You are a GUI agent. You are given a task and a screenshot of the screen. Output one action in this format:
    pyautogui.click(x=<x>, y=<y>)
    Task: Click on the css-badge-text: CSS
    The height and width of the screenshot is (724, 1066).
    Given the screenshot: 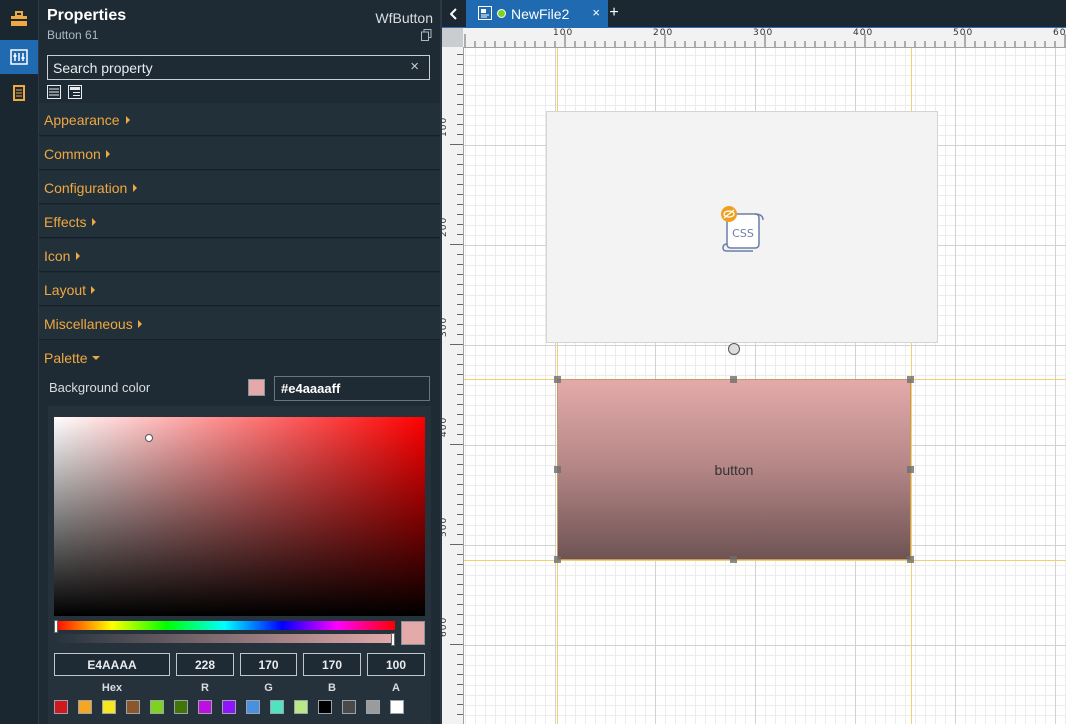 What is the action you would take?
    pyautogui.click(x=743, y=233)
    